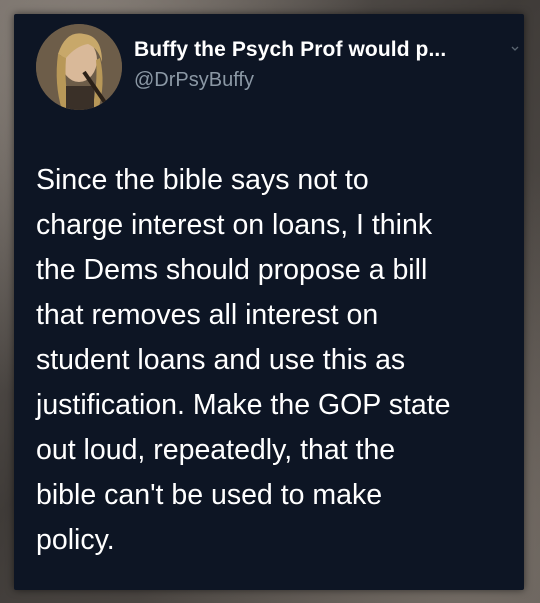 This screenshot has width=540, height=603. I want to click on tweet-line: bible can't be used to make, so click(209, 495).